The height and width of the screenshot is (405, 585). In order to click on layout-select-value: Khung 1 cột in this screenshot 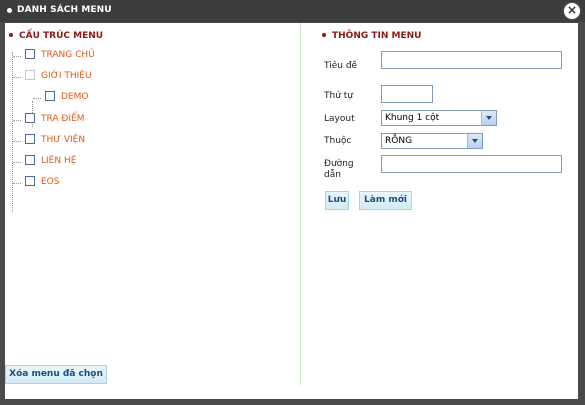, I will do `click(412, 118)`.